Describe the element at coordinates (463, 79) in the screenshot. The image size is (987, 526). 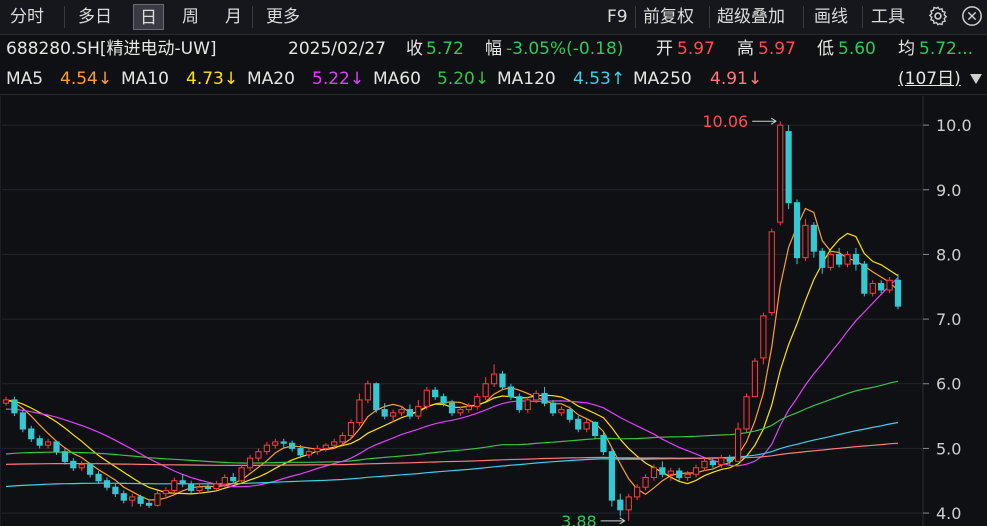
I see `ma60-value: 5.20↓` at that location.